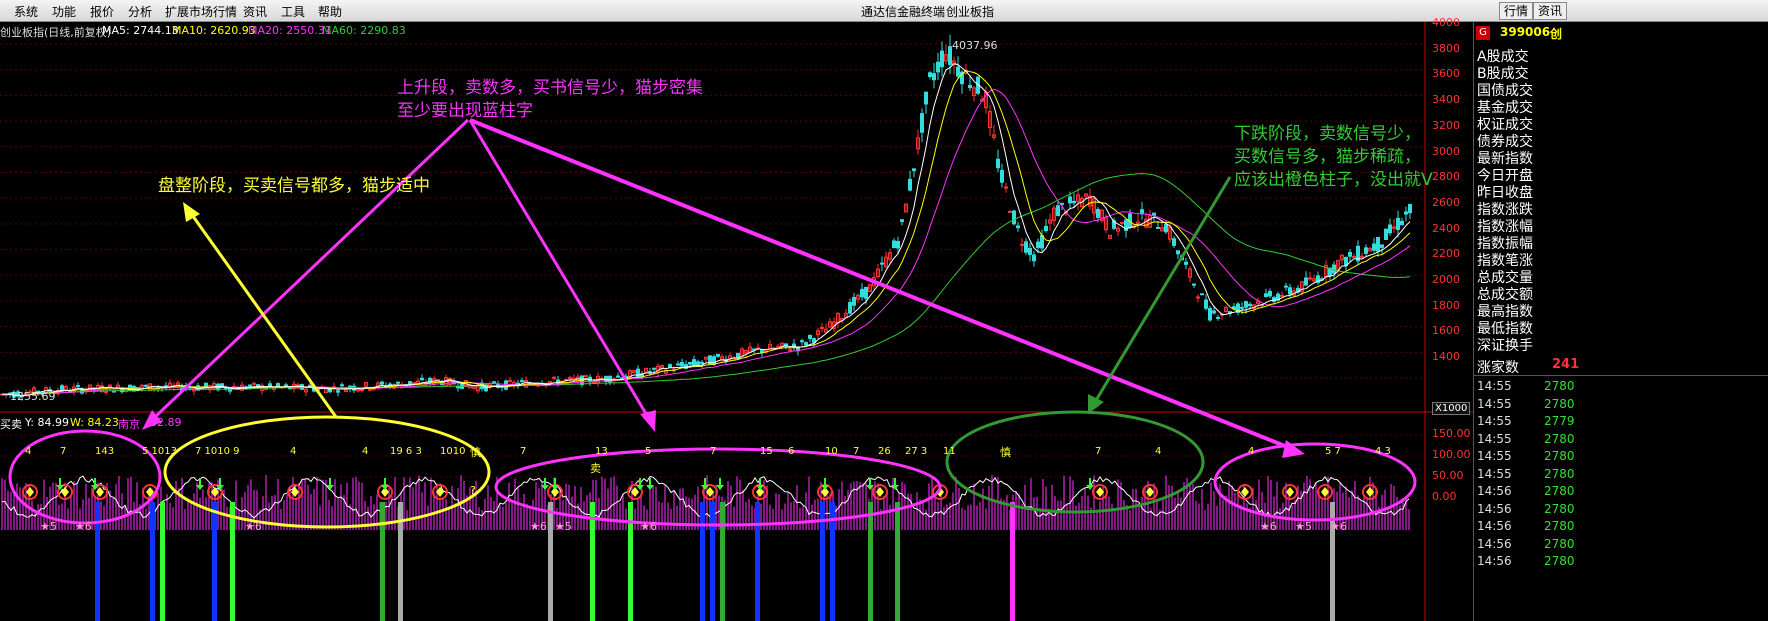 The image size is (1768, 621). I want to click on price-axis-label: 1400, so click(1446, 357).